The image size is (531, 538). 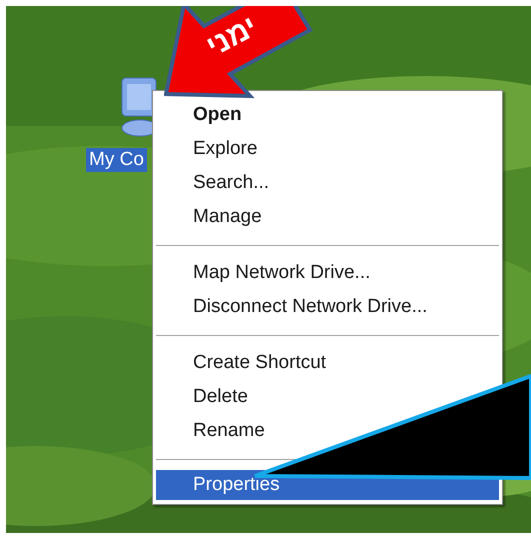 I want to click on menu-item: Rename, so click(x=229, y=431).